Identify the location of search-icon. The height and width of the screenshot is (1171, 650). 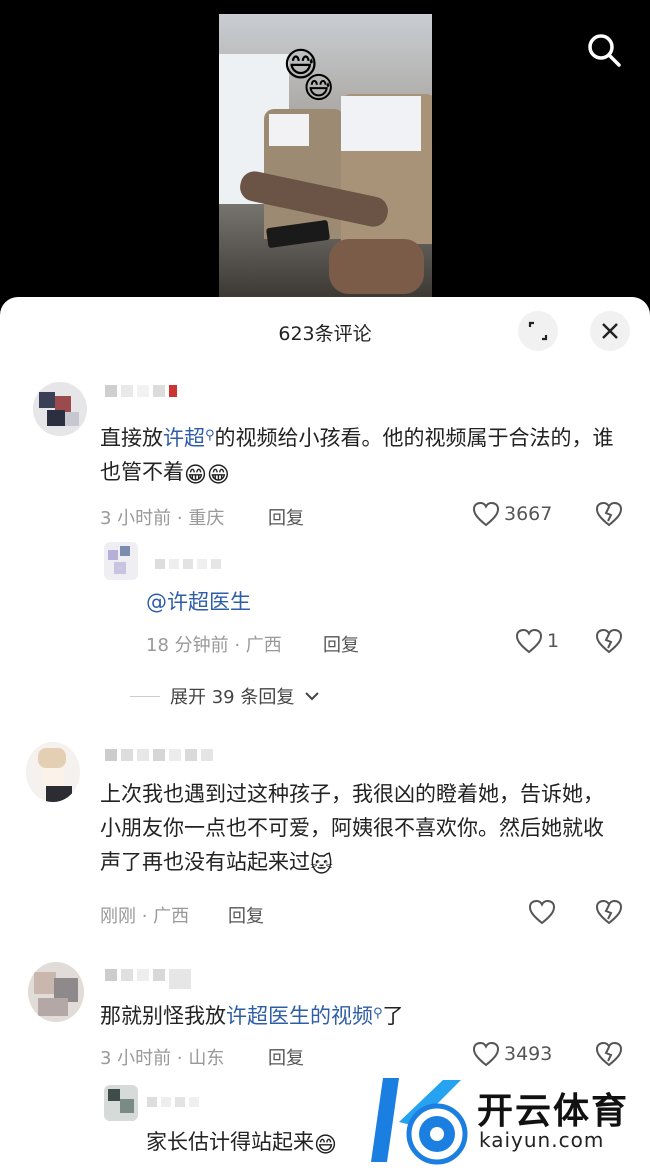
(604, 50).